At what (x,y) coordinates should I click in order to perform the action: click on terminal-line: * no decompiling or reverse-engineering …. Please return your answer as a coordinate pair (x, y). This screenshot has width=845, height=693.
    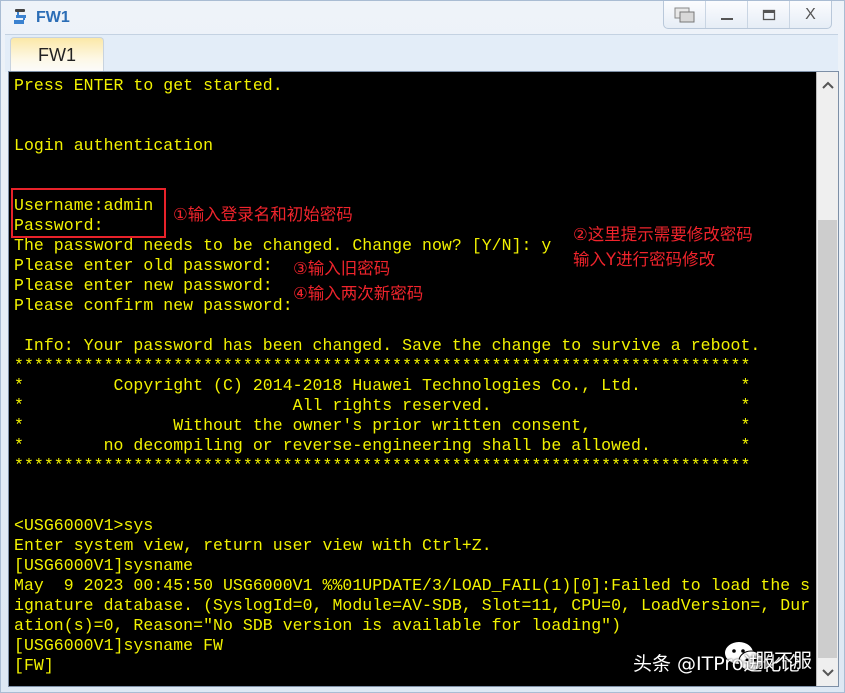
    Looking at the image, I should click on (382, 445).